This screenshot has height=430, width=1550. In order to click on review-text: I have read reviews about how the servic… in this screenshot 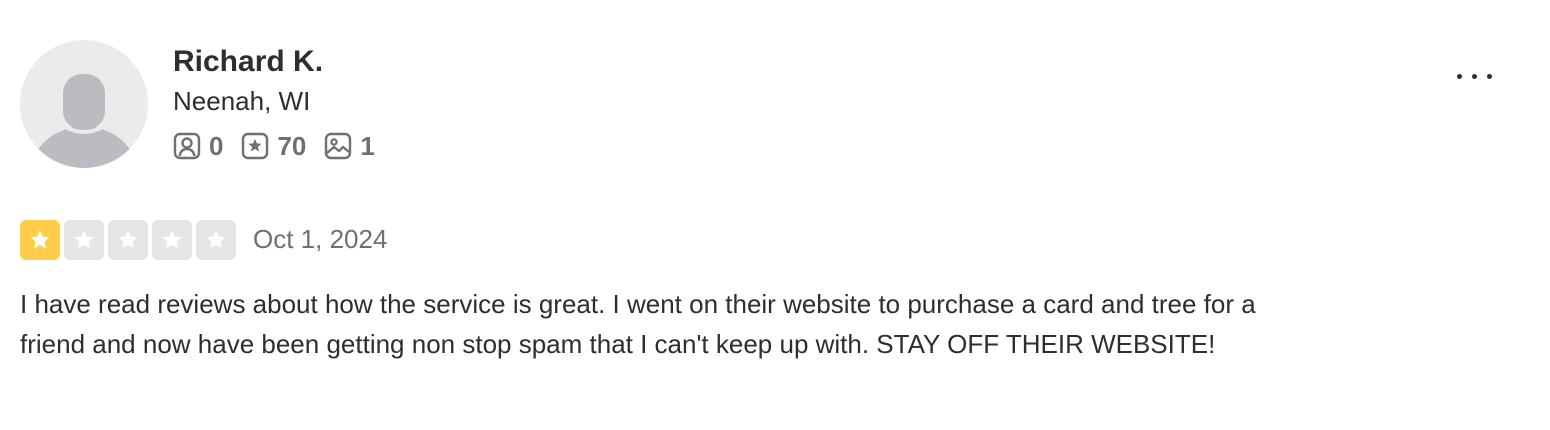, I will do `click(638, 324)`.